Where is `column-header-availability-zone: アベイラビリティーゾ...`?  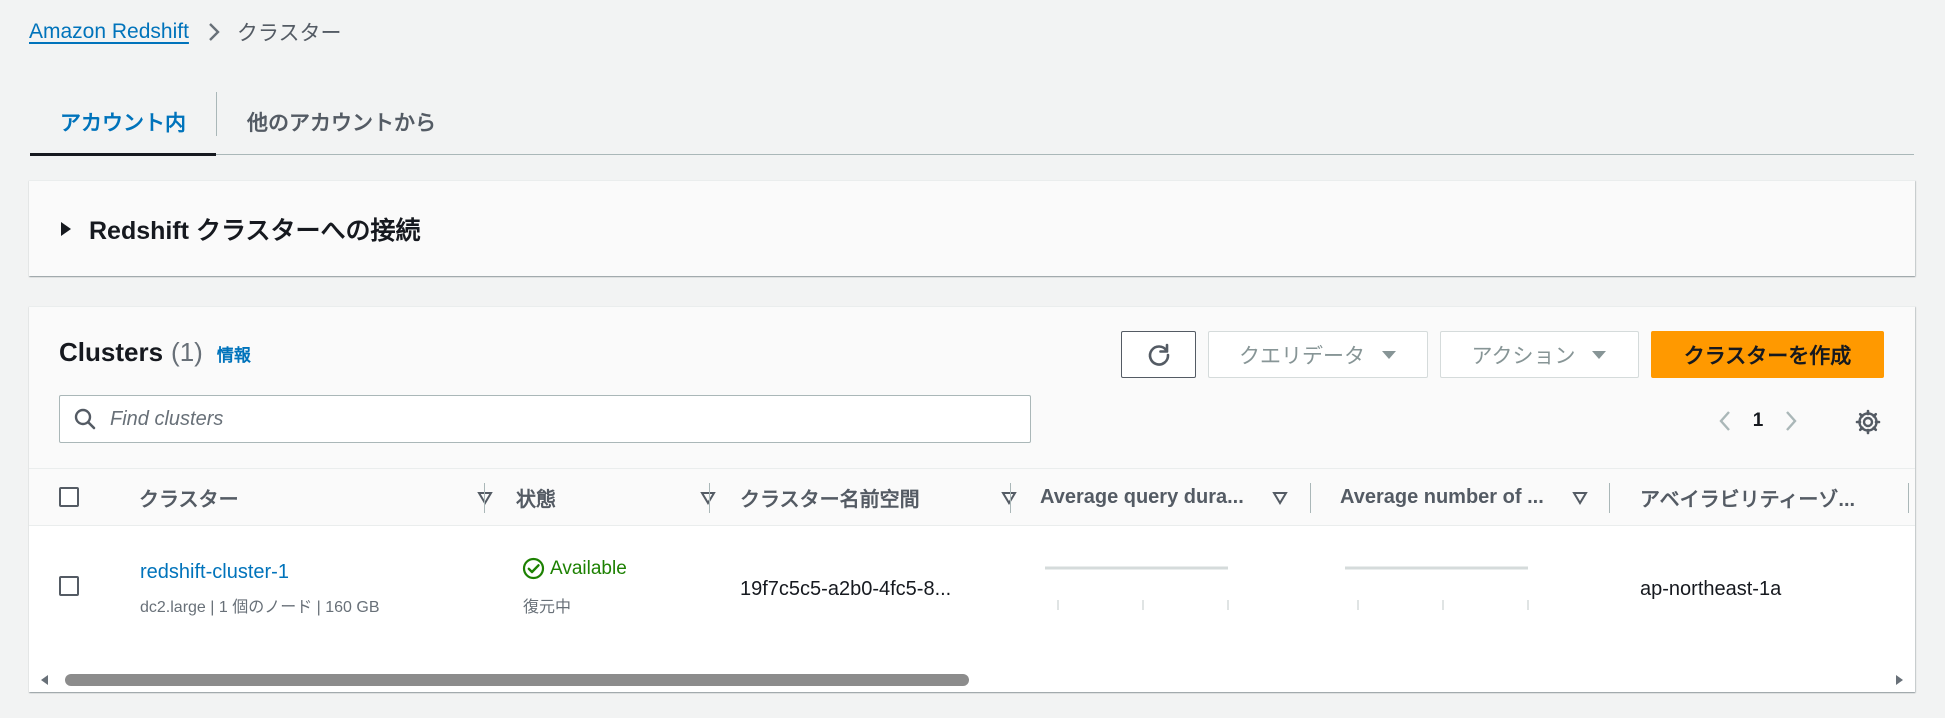 column-header-availability-zone: アベイラビリティーゾ... is located at coordinates (1770, 497).